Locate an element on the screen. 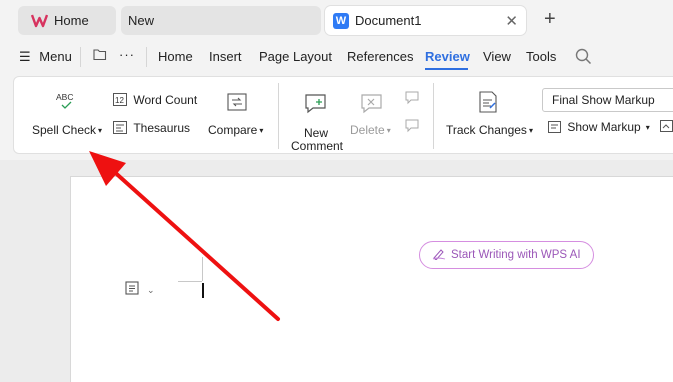  wps-logo-icon is located at coordinates (39, 20).